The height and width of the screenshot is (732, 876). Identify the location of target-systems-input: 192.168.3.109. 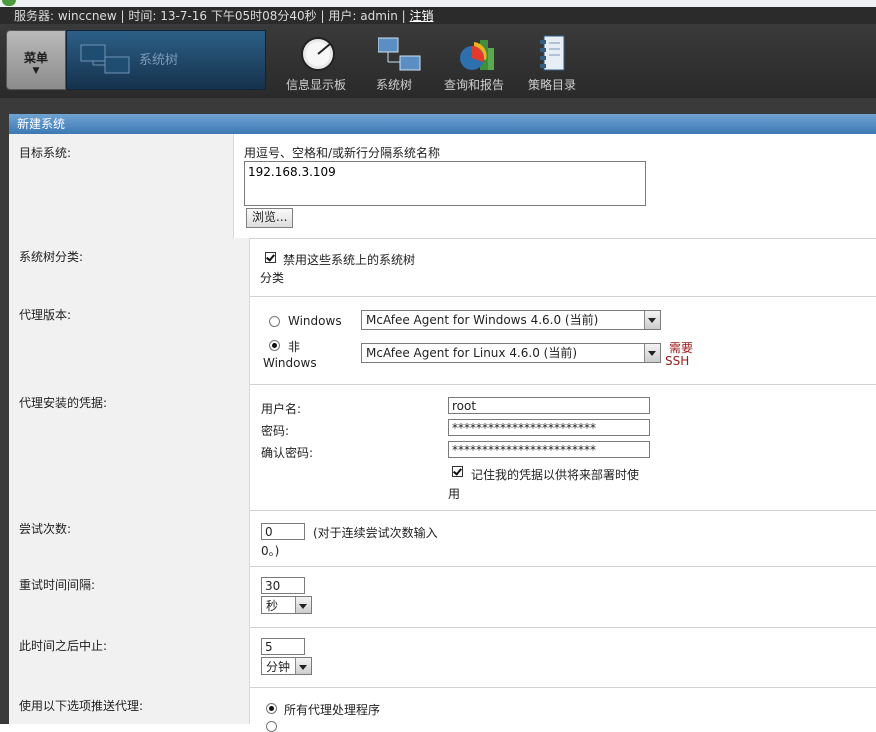
(445, 183).